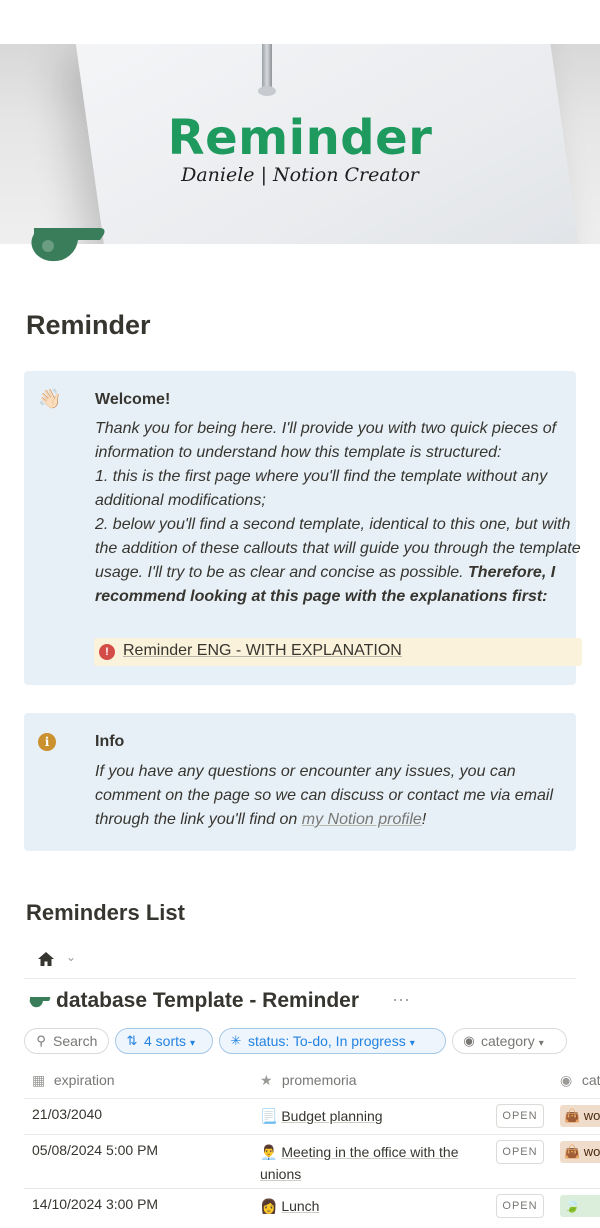  Describe the element at coordinates (362, 819) in the screenshot. I see `notion-profile-link: my Notion profile` at that location.